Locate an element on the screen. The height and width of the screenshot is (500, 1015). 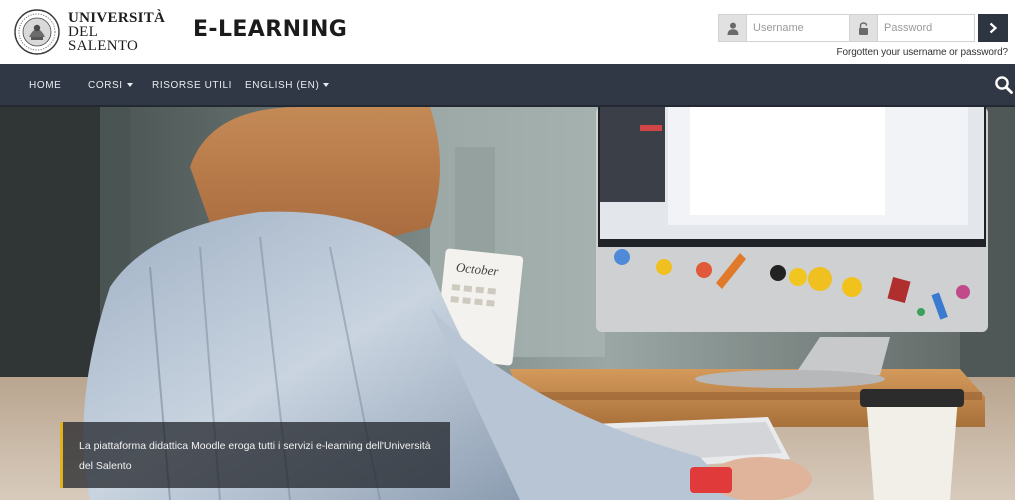
nav-item-label: HOME is located at coordinates (45, 85).